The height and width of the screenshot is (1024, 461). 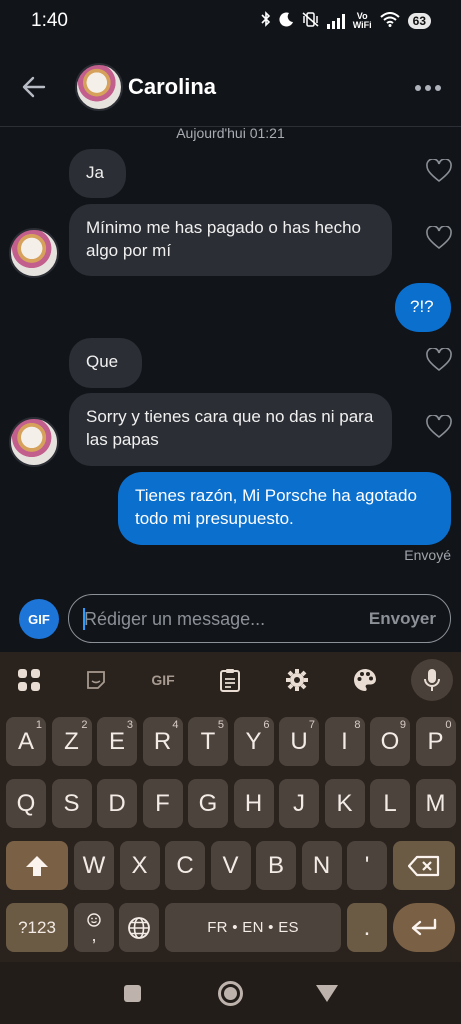 What do you see at coordinates (357, 725) in the screenshot?
I see `key-hint-number: 8` at bounding box center [357, 725].